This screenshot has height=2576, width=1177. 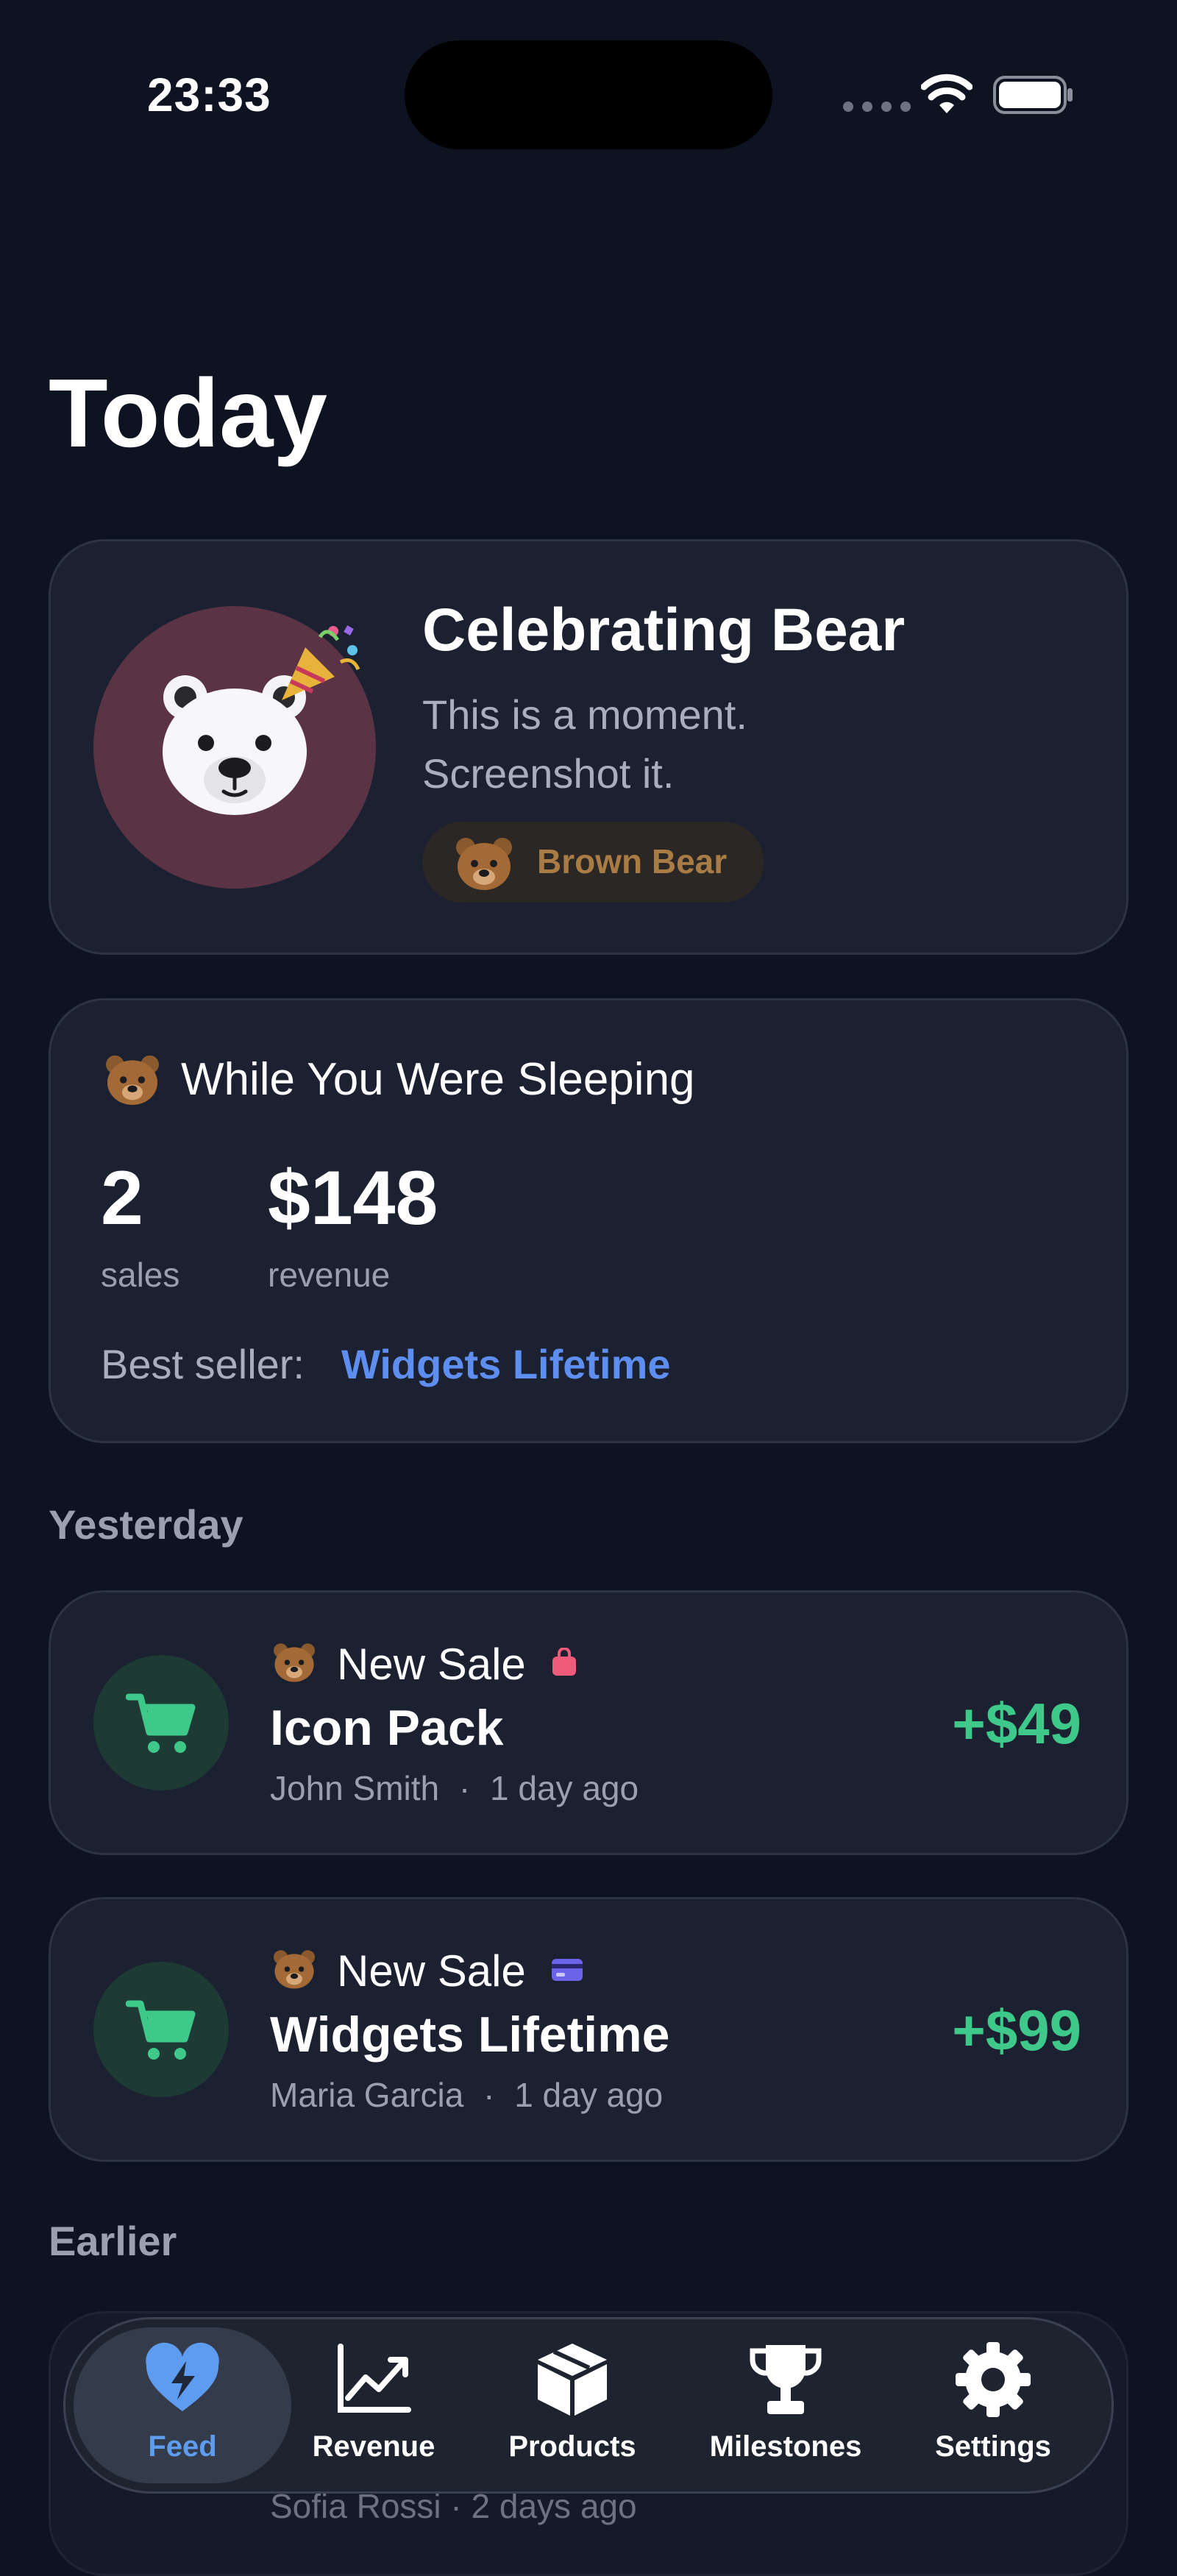 What do you see at coordinates (877, 107) in the screenshot?
I see `cellular-signal-icon` at bounding box center [877, 107].